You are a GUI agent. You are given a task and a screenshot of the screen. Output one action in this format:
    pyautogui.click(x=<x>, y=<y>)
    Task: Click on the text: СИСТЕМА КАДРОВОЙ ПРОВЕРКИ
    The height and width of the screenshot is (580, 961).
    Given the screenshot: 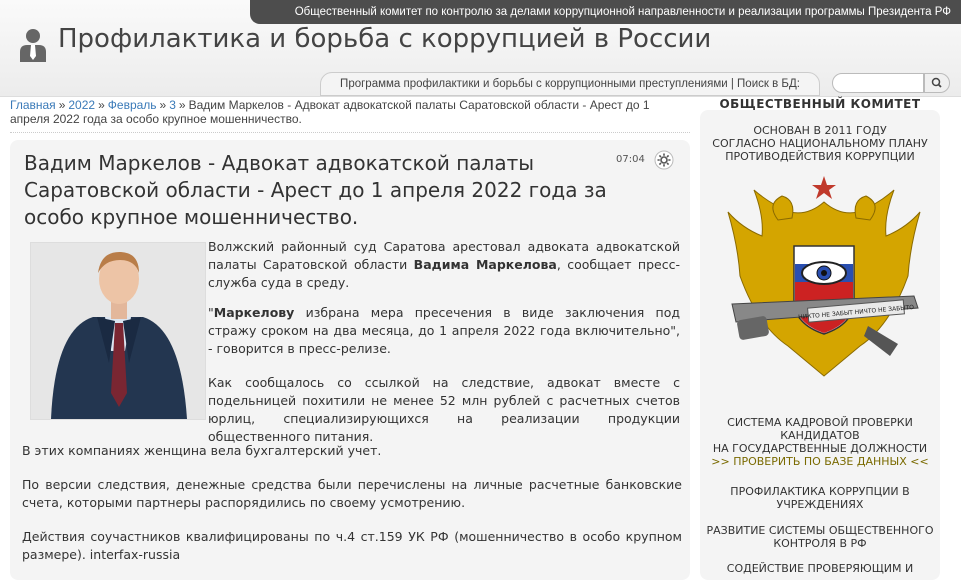 What is the action you would take?
    pyautogui.click(x=820, y=422)
    